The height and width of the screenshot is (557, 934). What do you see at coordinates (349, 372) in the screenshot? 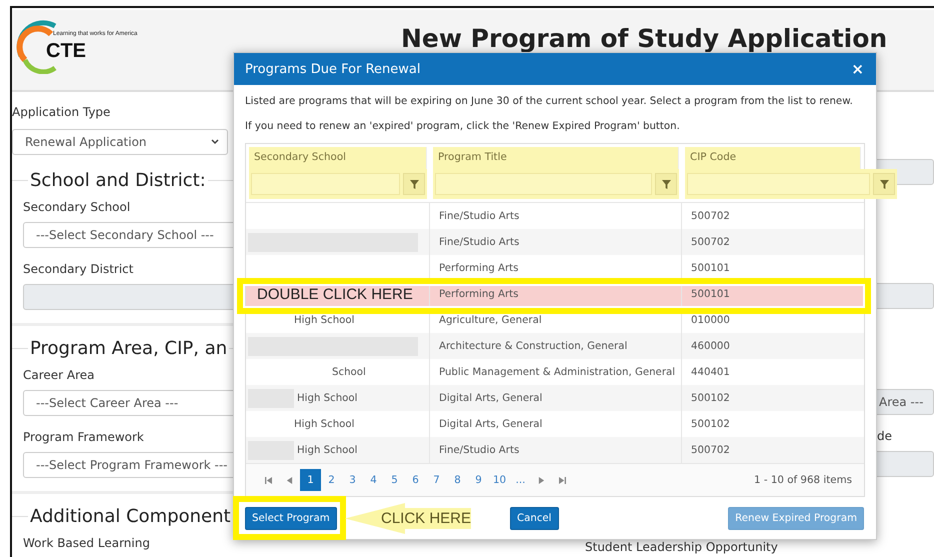
I see `table-cell: School` at bounding box center [349, 372].